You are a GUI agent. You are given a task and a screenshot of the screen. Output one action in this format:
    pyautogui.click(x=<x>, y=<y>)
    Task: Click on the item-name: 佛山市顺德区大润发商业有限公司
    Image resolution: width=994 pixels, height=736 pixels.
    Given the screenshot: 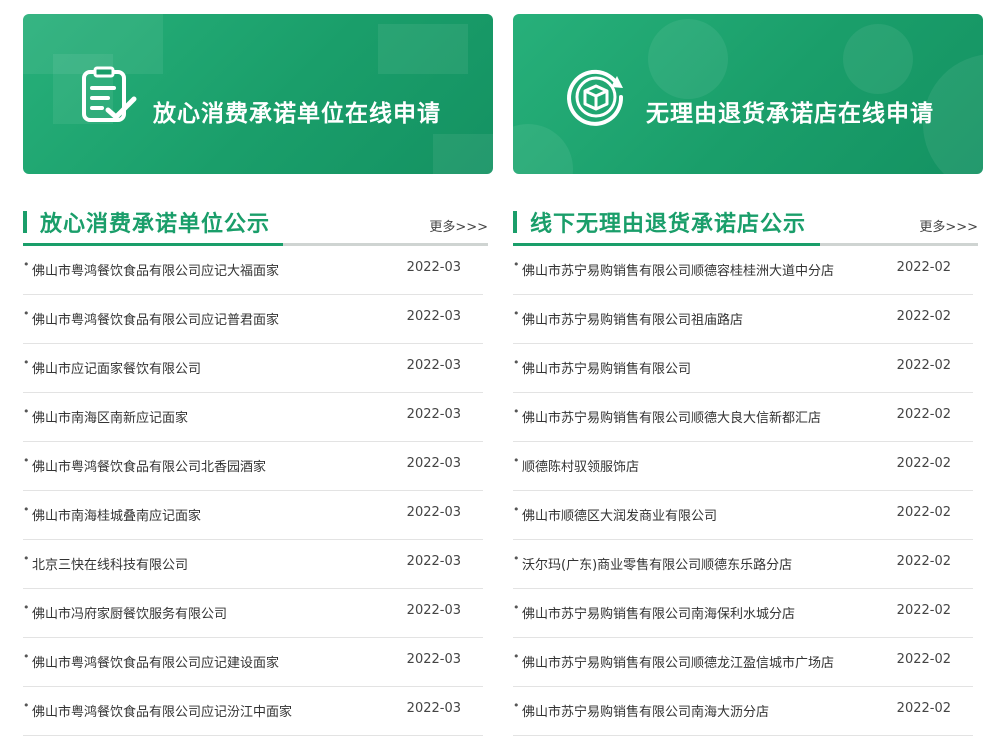 What is the action you would take?
    pyautogui.click(x=619, y=514)
    